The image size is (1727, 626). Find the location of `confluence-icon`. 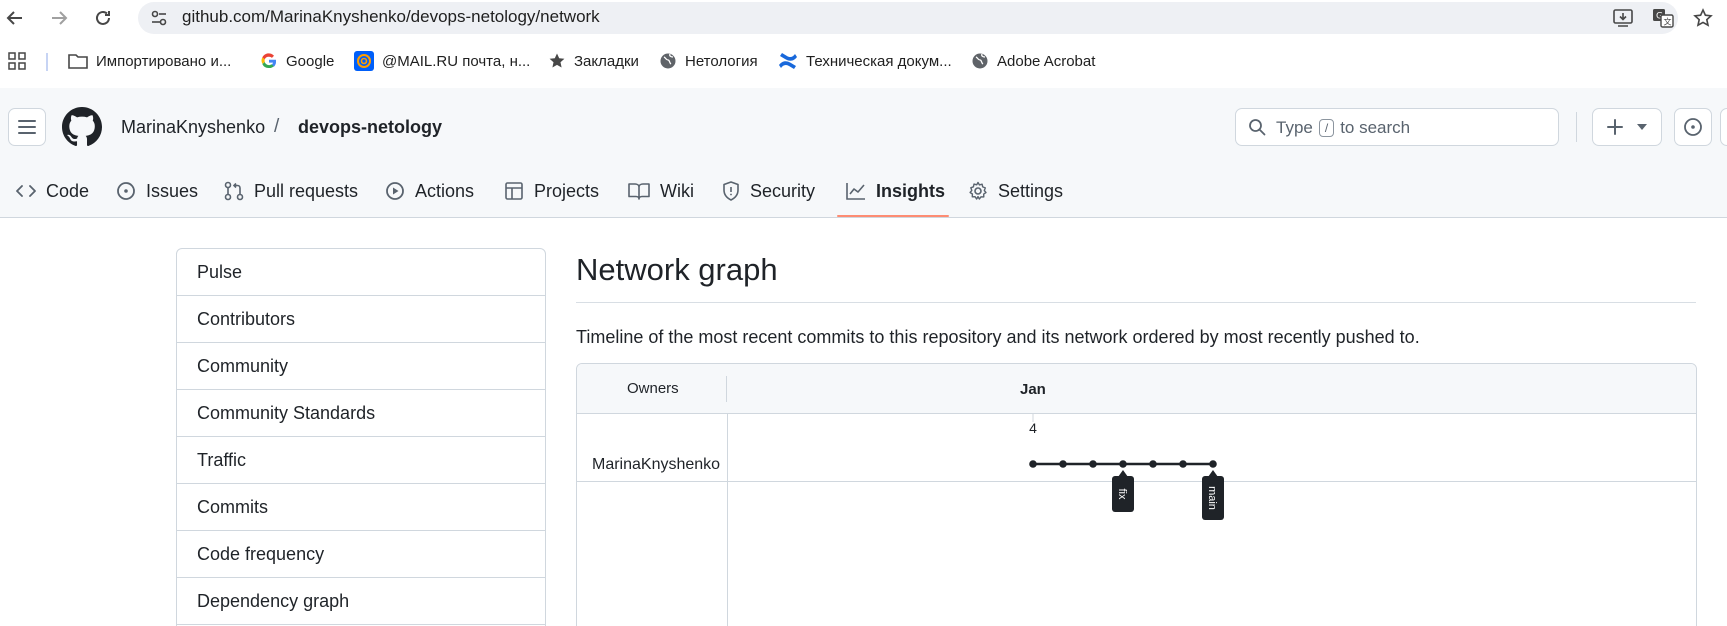

confluence-icon is located at coordinates (788, 61).